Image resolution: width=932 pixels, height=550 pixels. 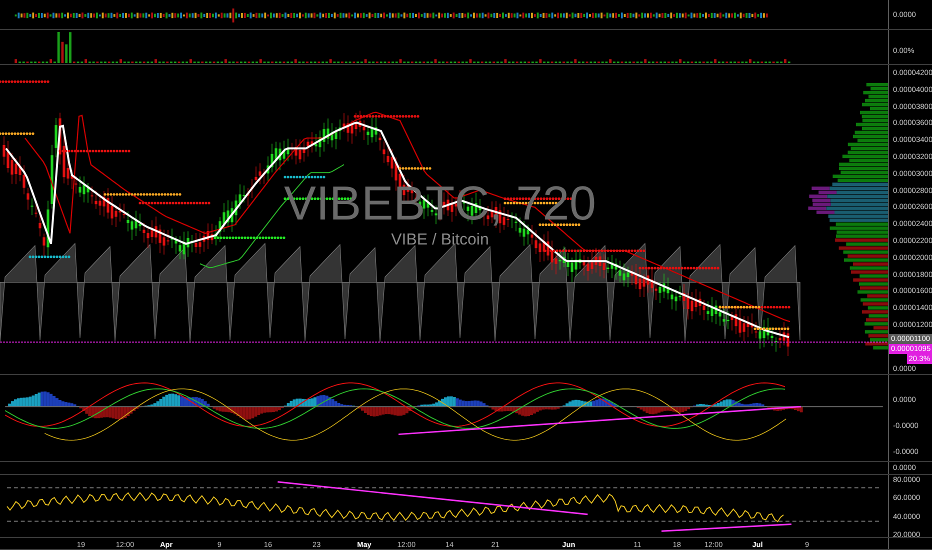 I want to click on time-axis-label: 16, so click(x=268, y=544).